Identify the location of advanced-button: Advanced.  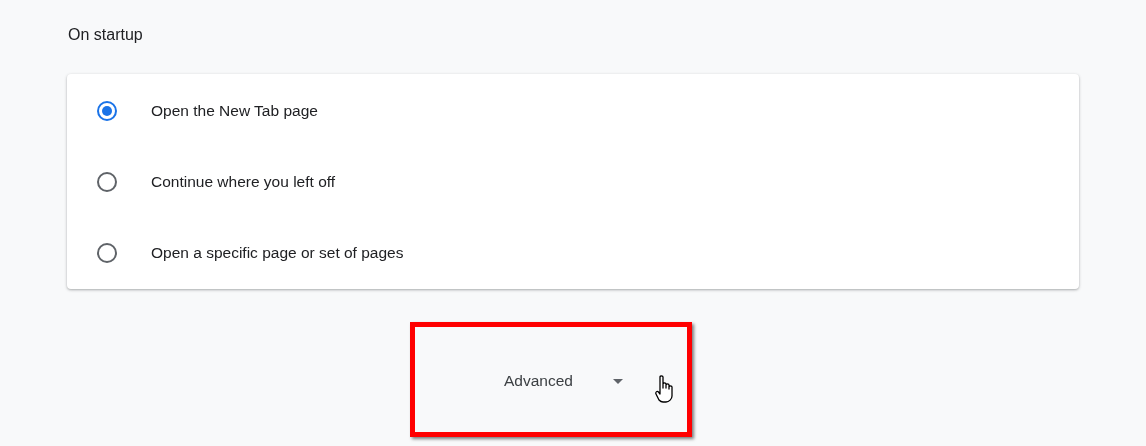
(563, 381).